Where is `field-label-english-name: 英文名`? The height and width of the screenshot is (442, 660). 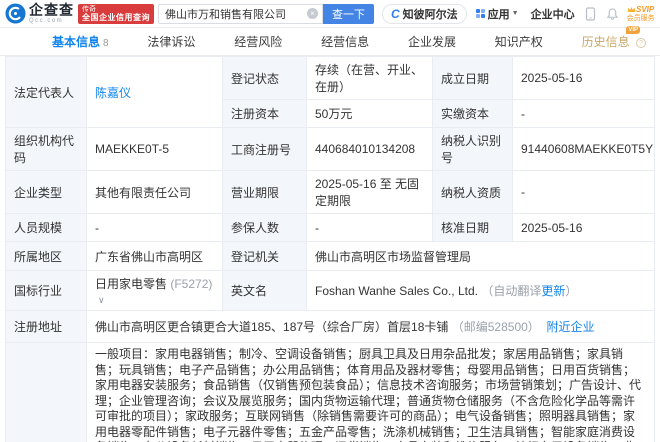 field-label-english-name: 英文名 is located at coordinates (264, 290).